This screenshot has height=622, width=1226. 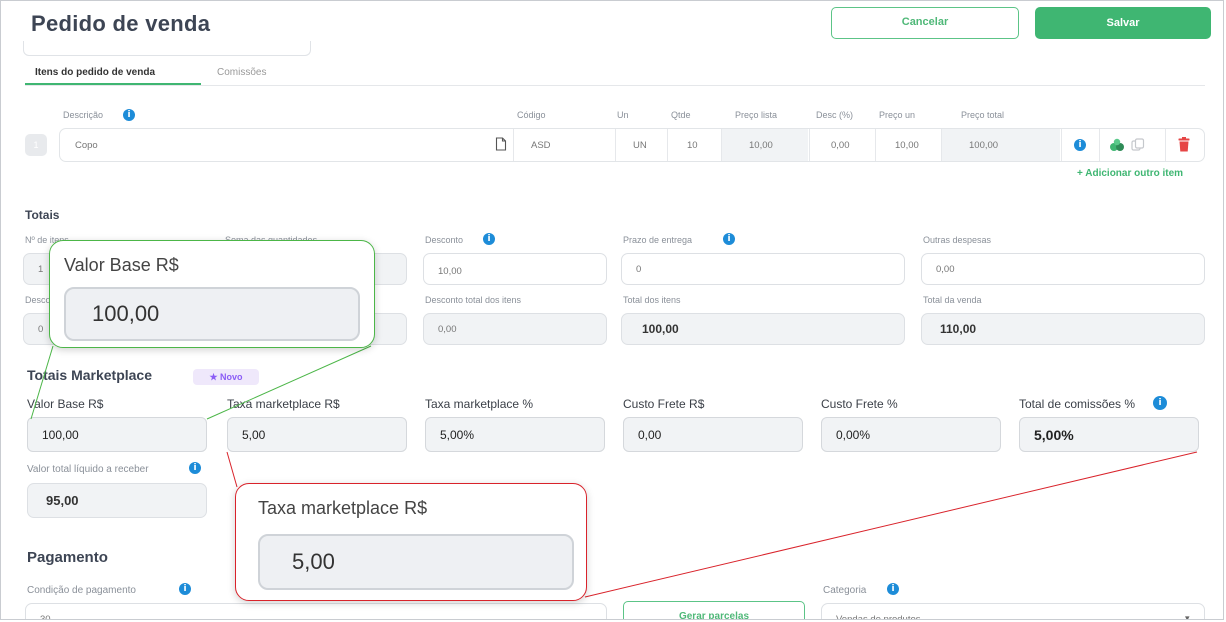 I want to click on callout-valor-base: Valor Base R$ 100,00, so click(x=212, y=294).